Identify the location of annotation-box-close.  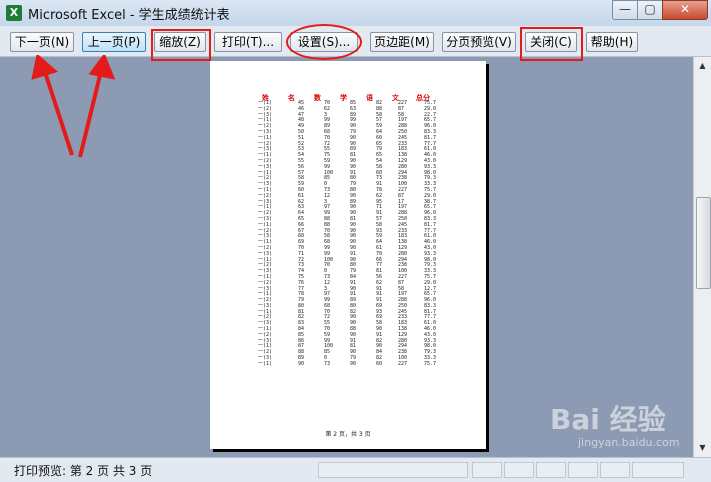
(551, 44).